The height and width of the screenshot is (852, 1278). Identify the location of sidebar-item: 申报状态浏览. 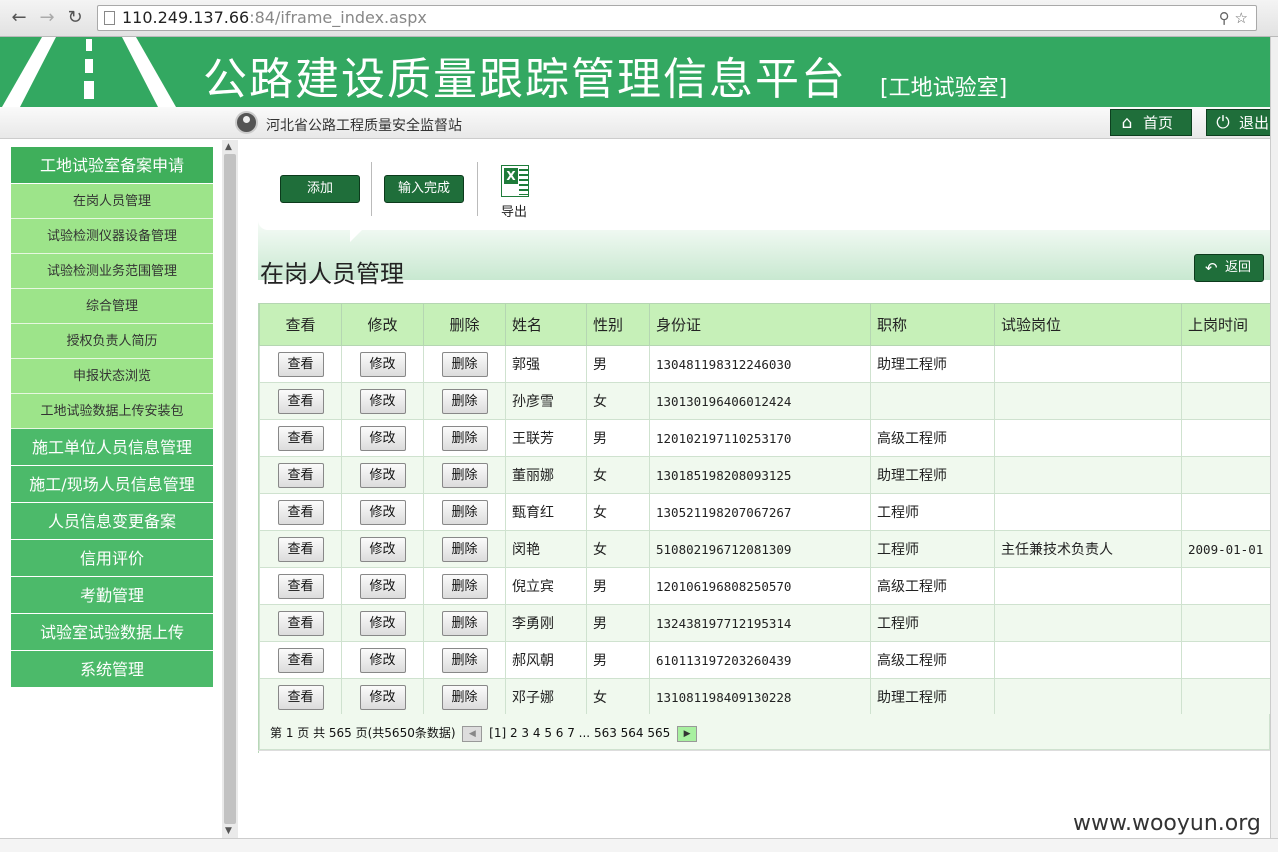
(112, 376).